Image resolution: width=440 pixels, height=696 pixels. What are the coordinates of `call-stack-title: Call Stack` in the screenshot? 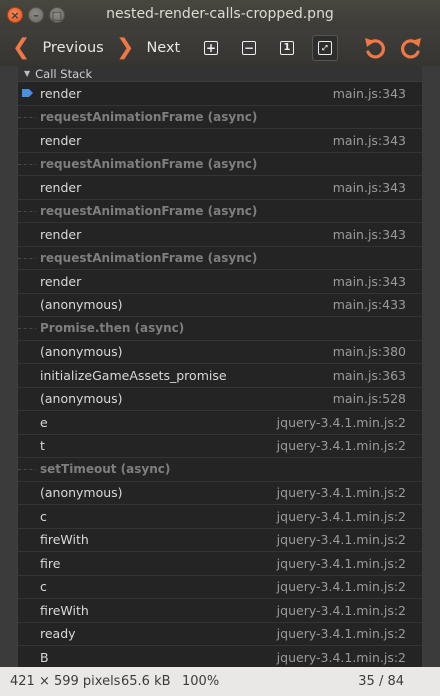 It's located at (64, 73).